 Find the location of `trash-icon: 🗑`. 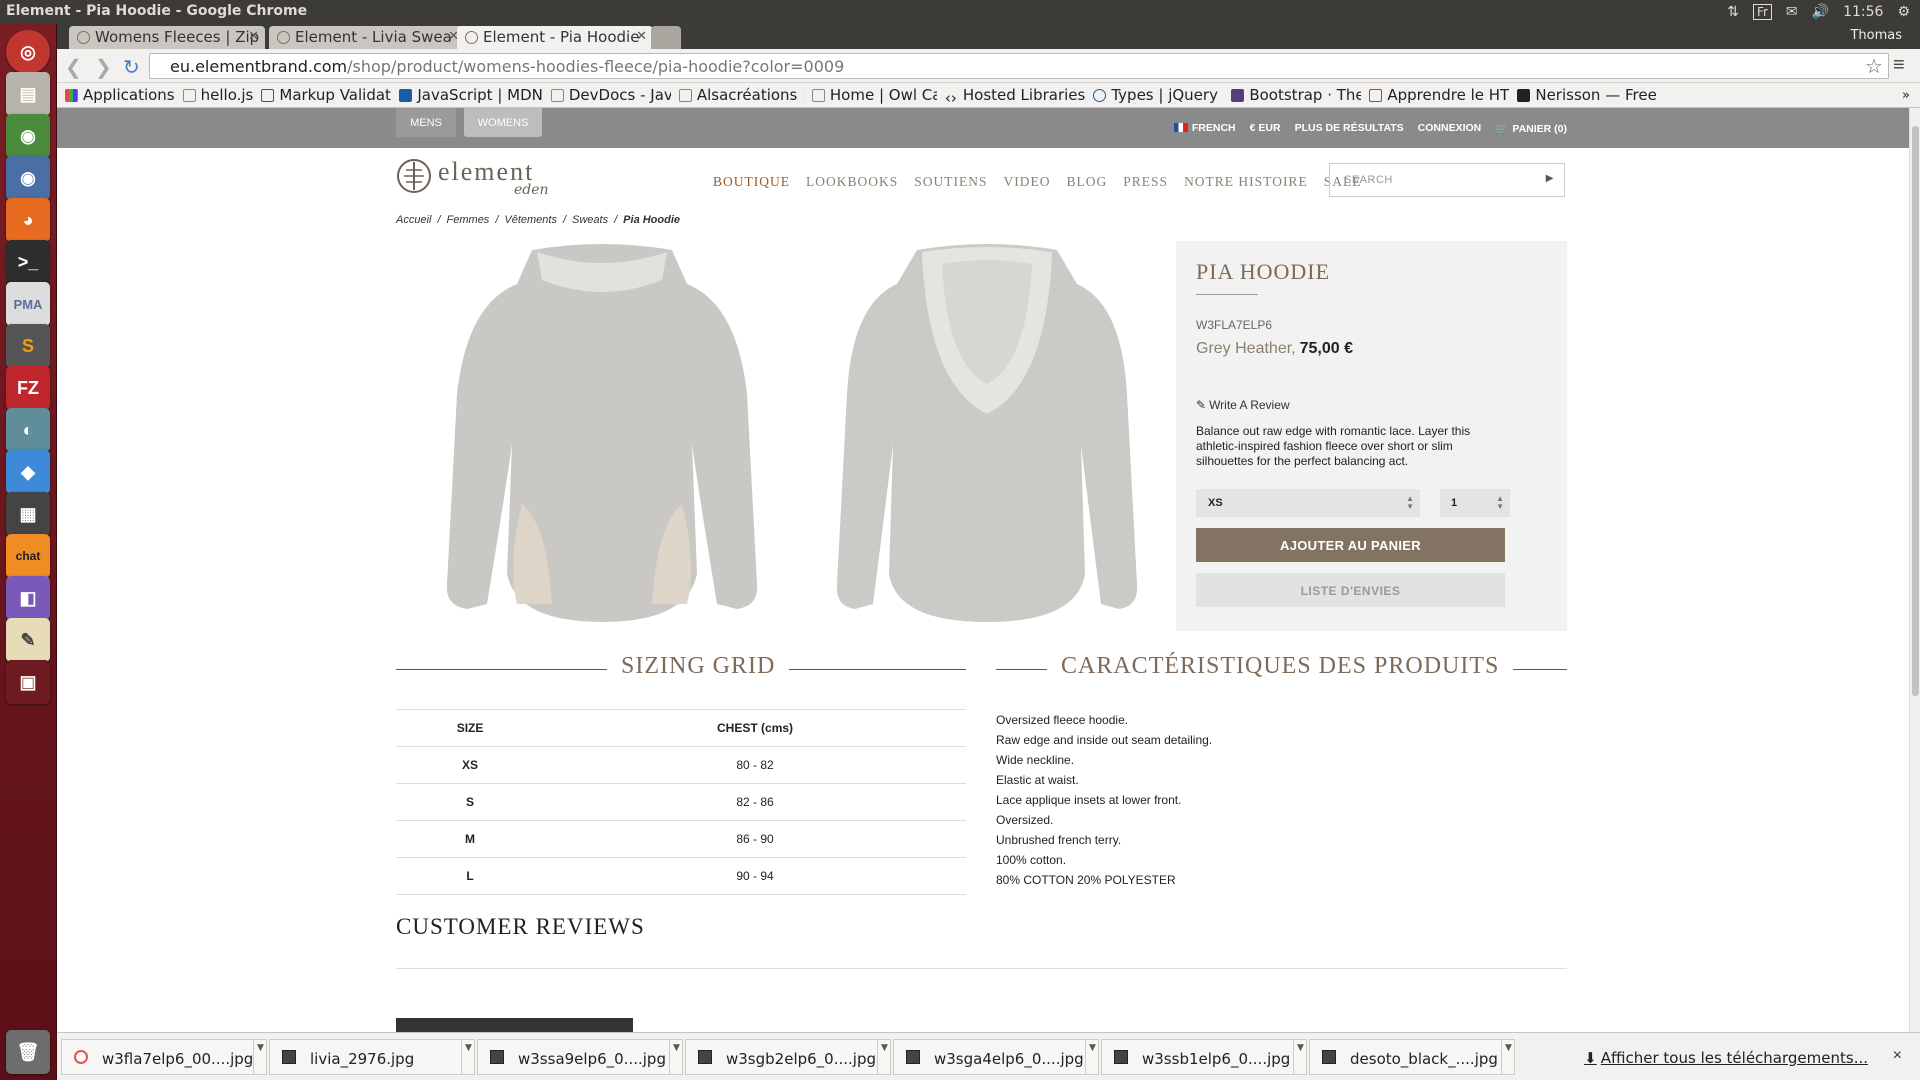

trash-icon: 🗑 is located at coordinates (28, 1052).